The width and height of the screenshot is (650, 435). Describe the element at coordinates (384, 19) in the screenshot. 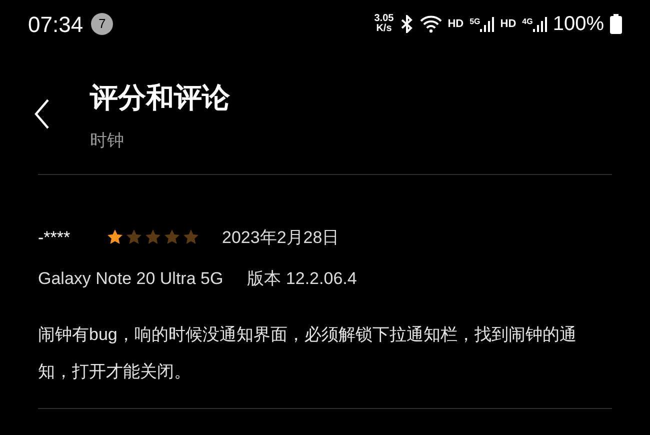

I see `network-speed-value: 3.05` at that location.